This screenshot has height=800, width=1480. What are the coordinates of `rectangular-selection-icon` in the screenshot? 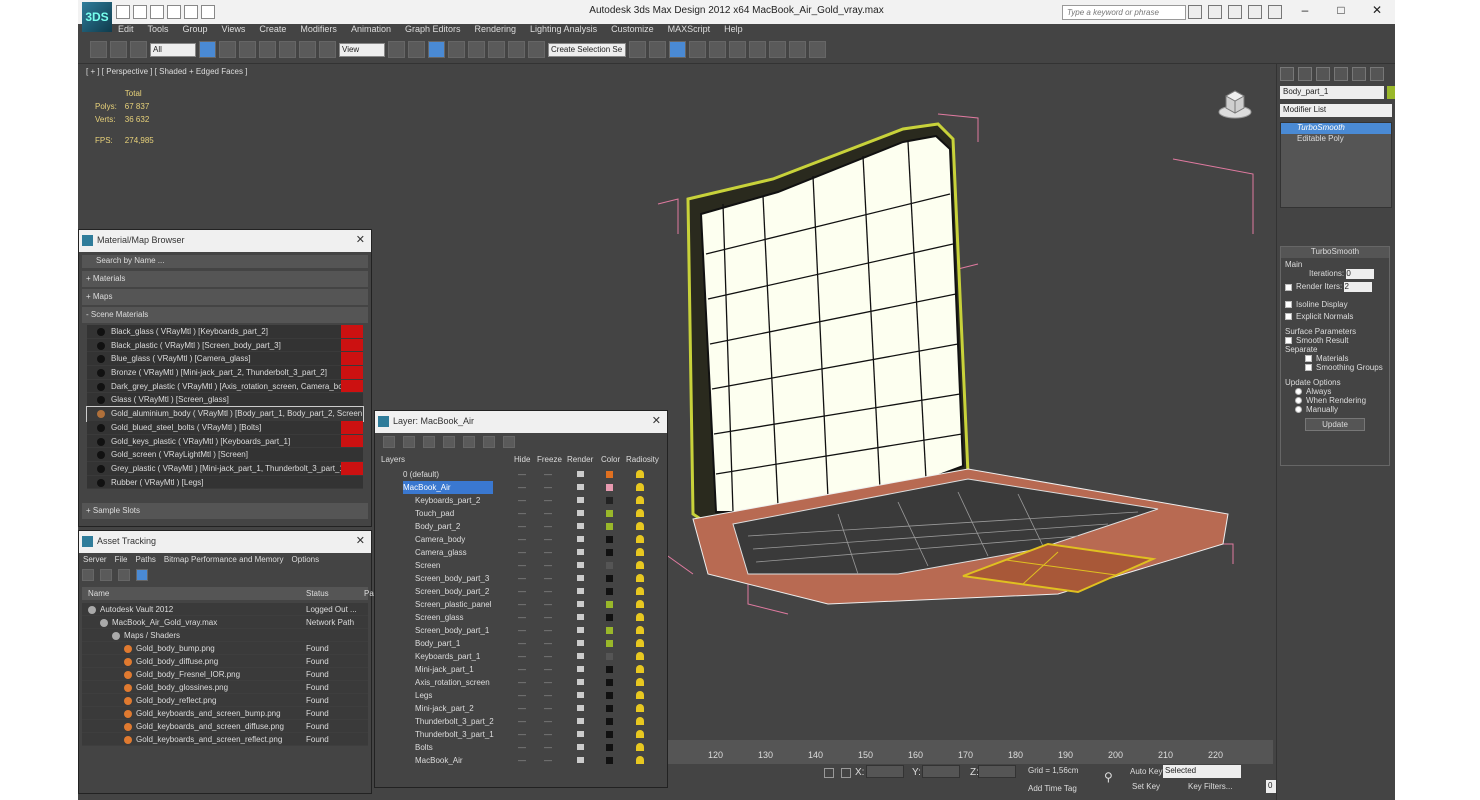 It's located at (247, 49).